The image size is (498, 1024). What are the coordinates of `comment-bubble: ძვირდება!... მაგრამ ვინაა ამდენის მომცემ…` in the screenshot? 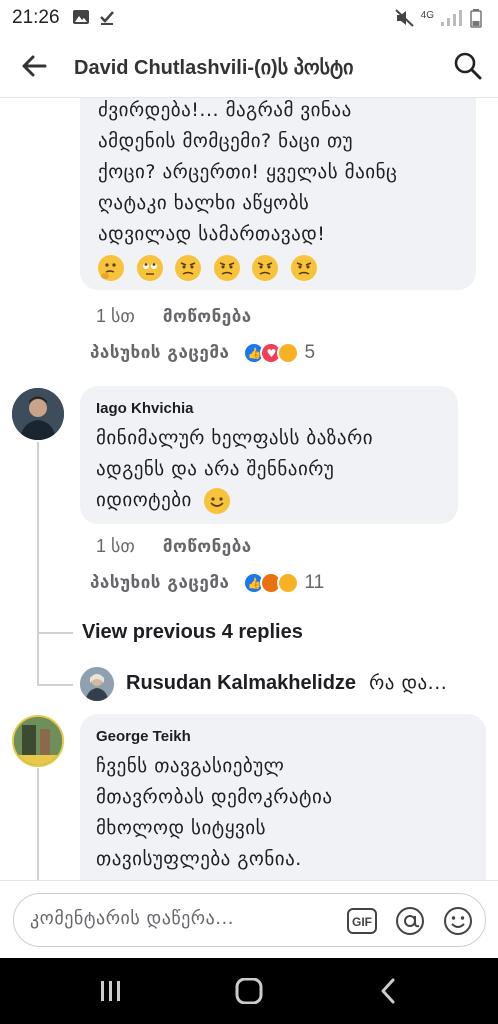 It's located at (278, 194).